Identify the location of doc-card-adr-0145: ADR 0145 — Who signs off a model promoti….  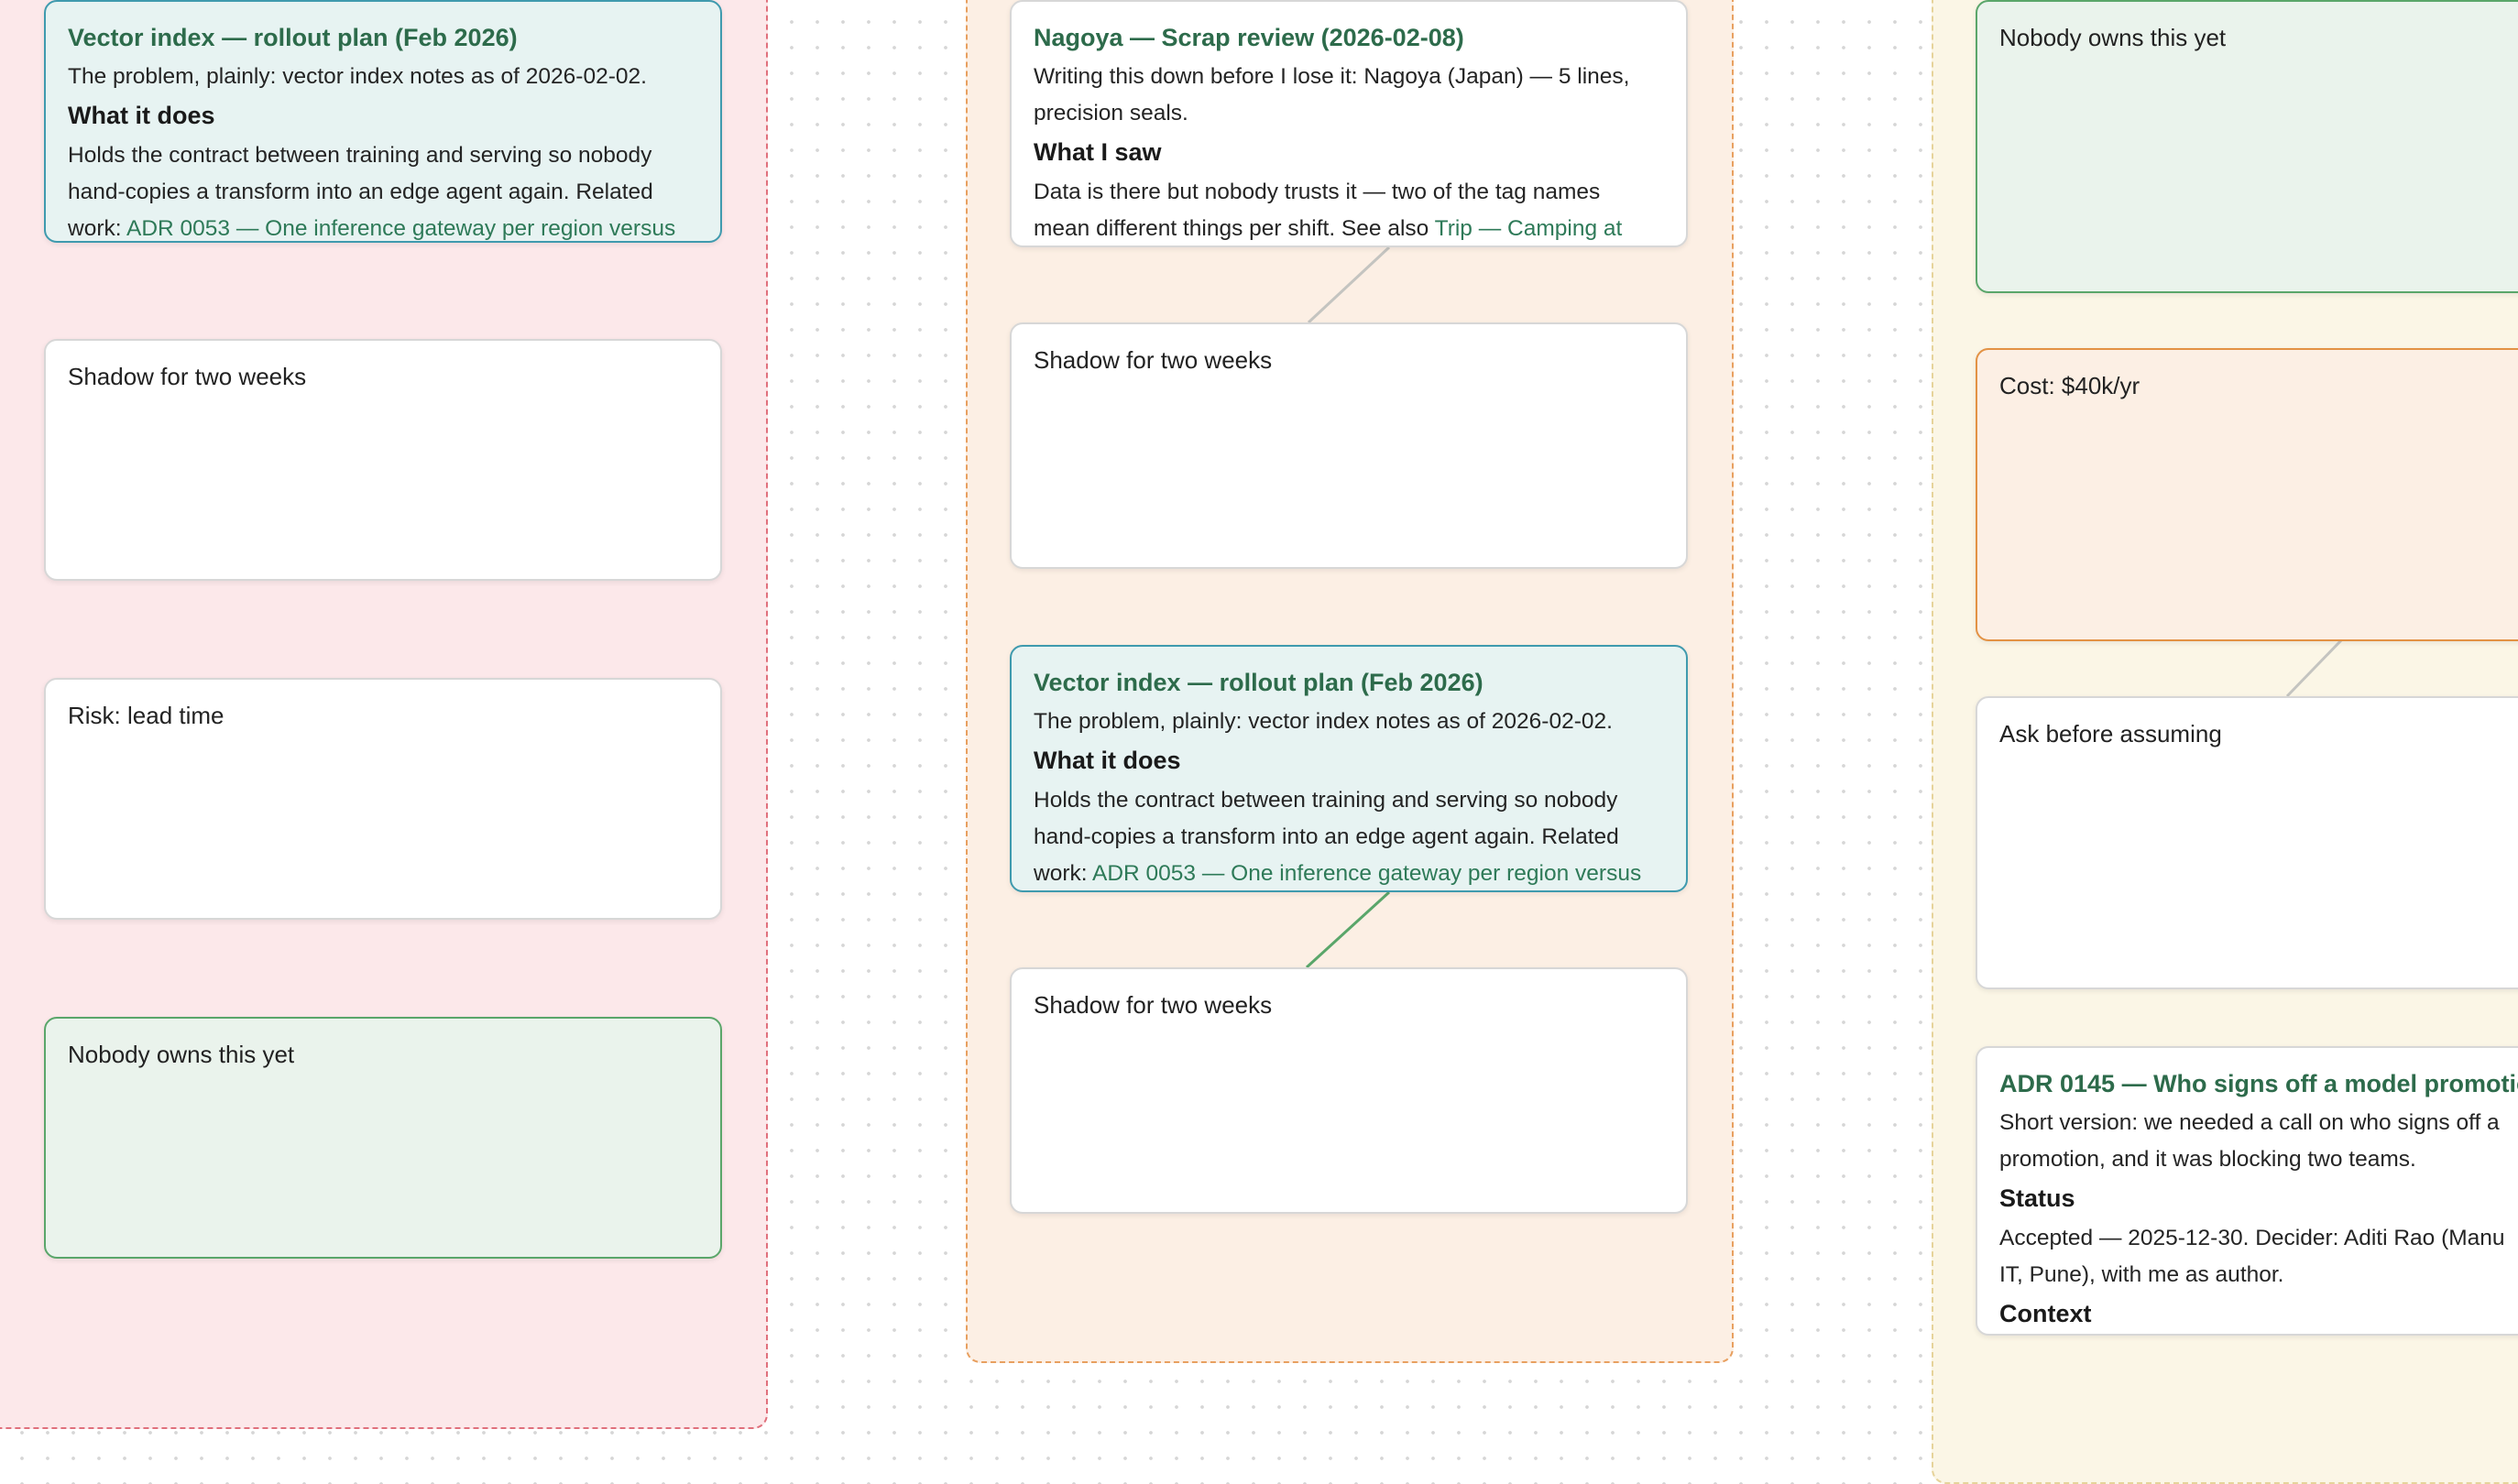
(2247, 1191).